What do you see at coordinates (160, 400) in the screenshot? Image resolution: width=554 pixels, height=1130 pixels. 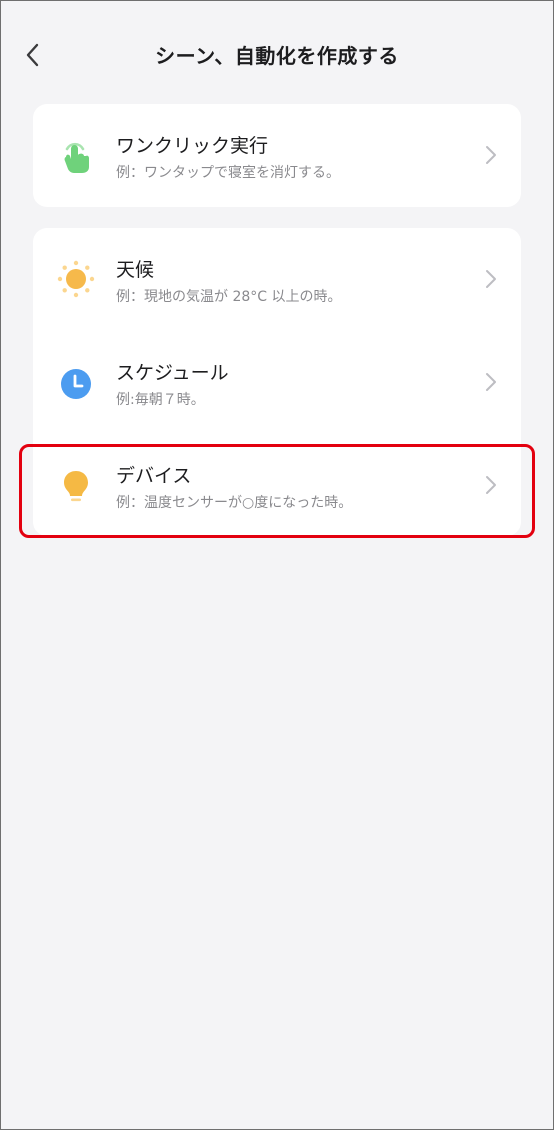 I see `schedule-subtitle: 例:毎朝７時。` at bounding box center [160, 400].